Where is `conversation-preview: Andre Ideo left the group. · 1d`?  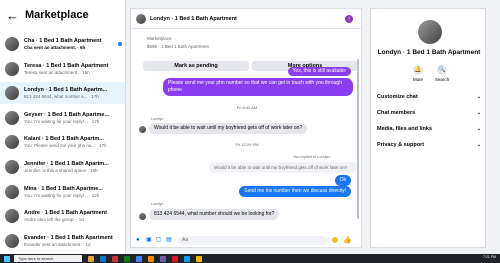 conversation-preview: Andre Ideo left the group. · 1d is located at coordinates (54, 220).